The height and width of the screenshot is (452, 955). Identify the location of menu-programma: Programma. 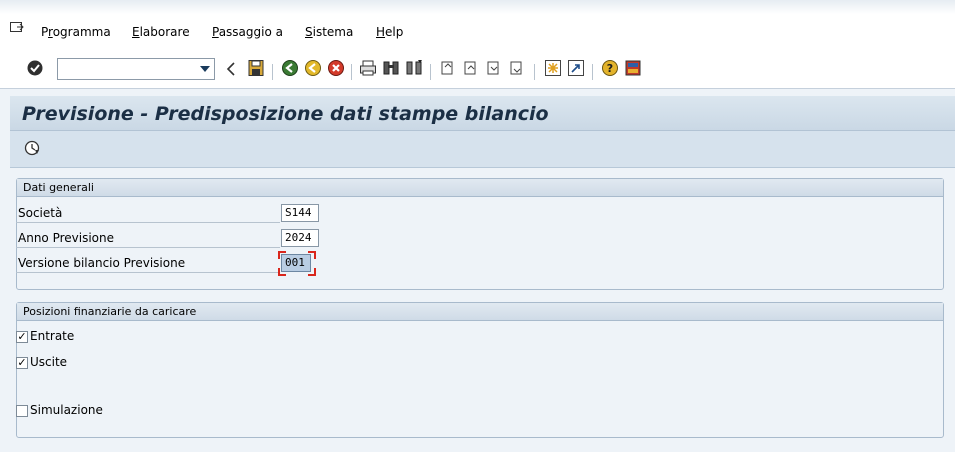
(76, 32).